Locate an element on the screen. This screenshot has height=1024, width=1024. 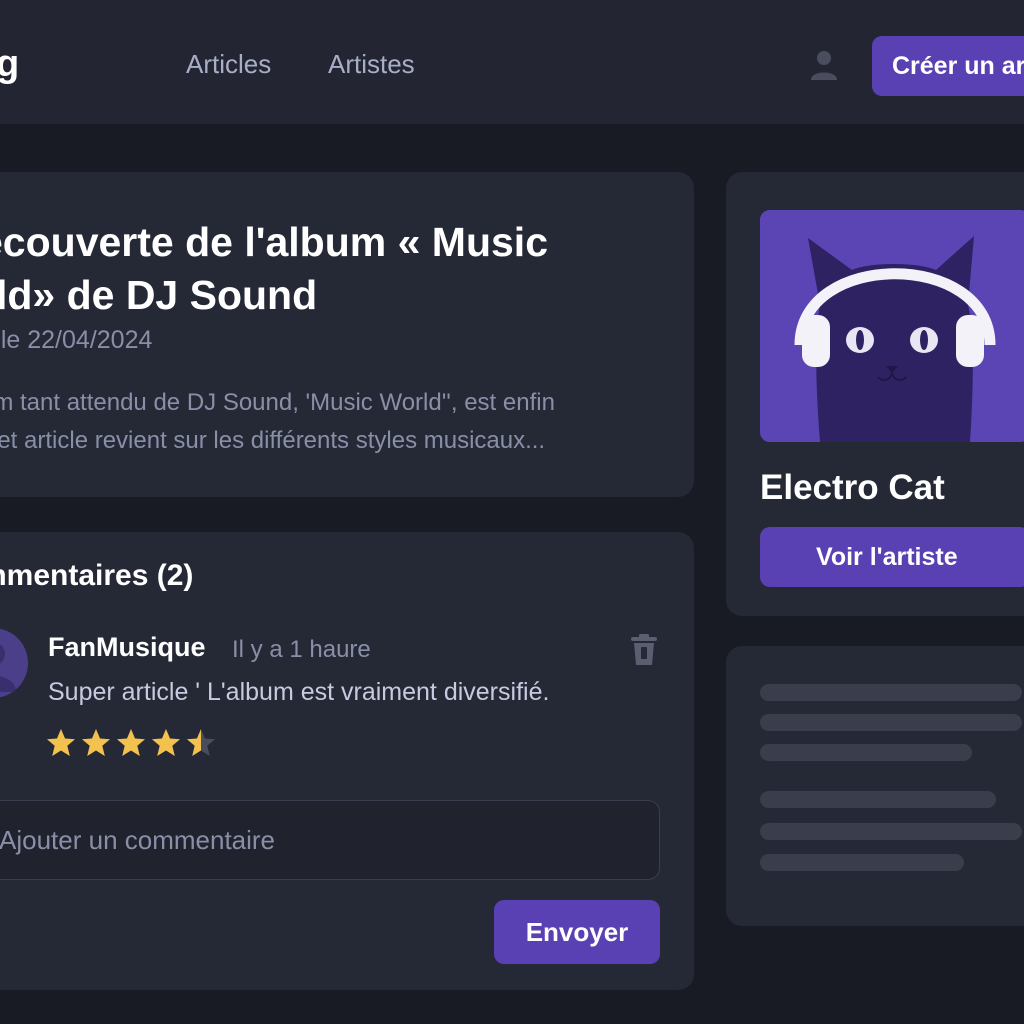
artist-name: Electro Cat is located at coordinates (852, 487).